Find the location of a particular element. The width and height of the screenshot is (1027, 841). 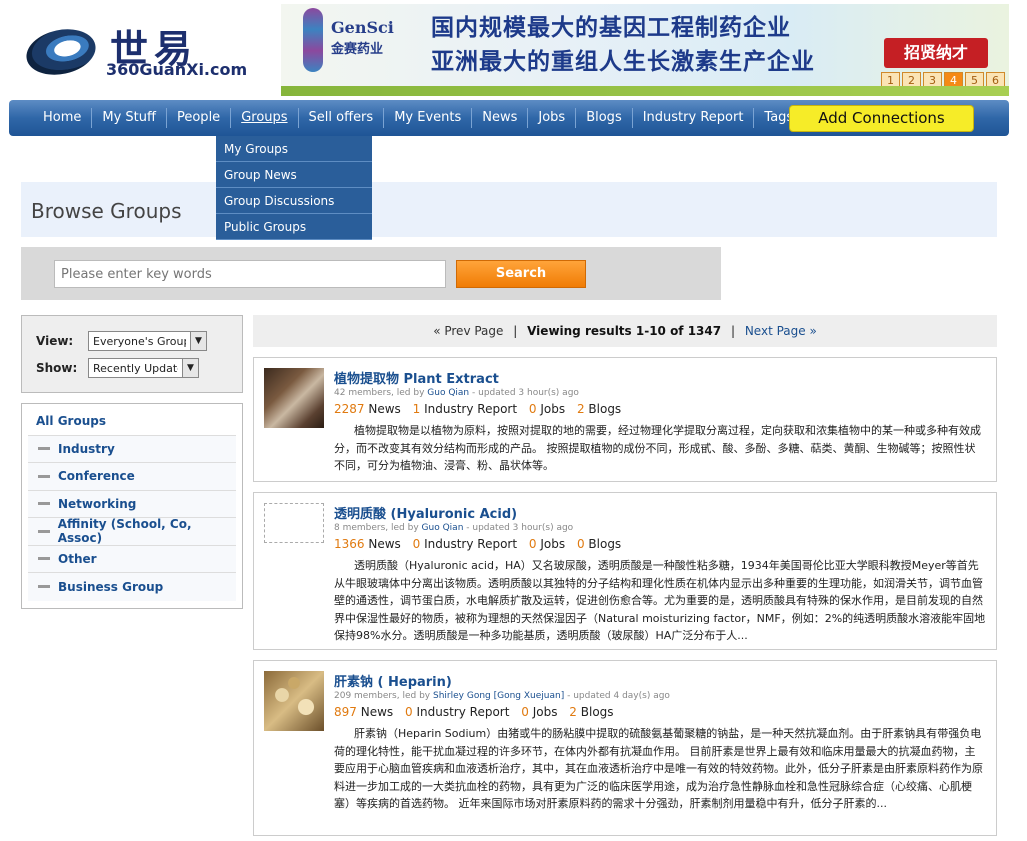

group-title-link: 透明质酸 (Hyaluronic Acid) is located at coordinates (425, 514).